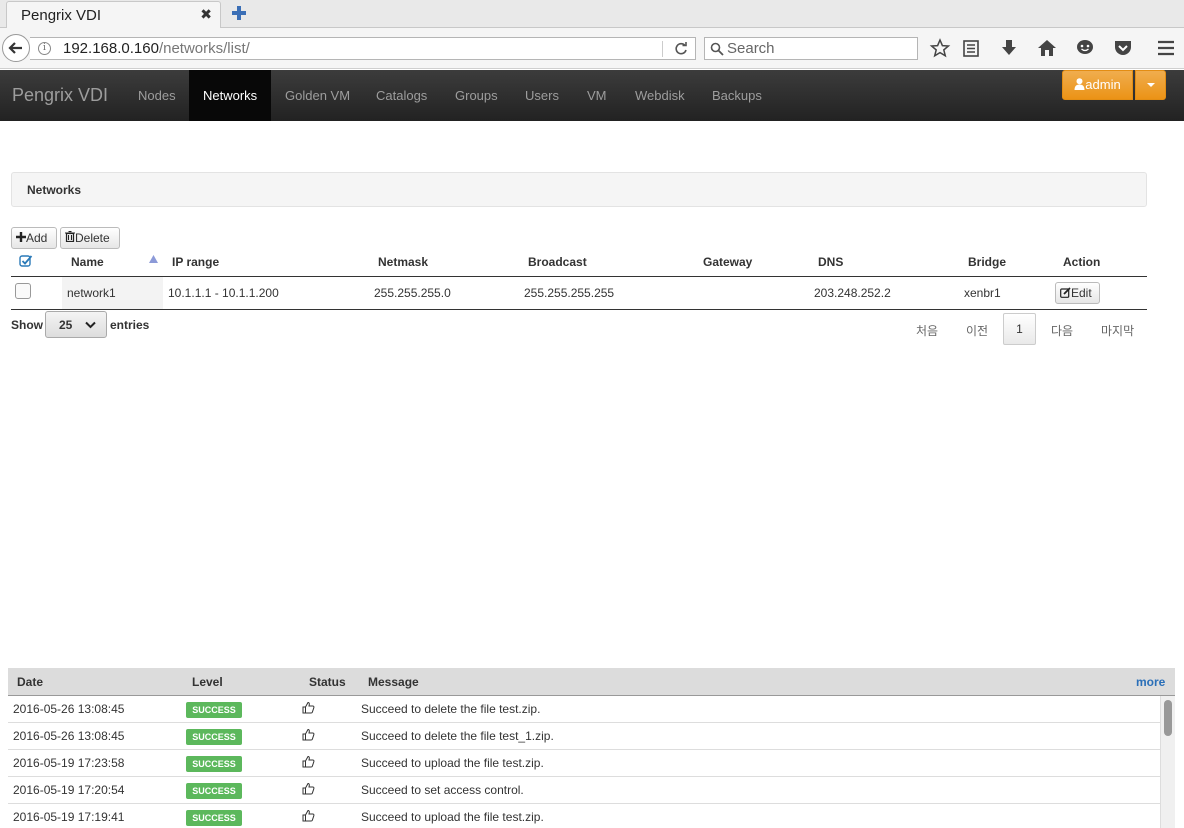 The height and width of the screenshot is (828, 1184). Describe the element at coordinates (884, 263) in the screenshot. I see `col-dns: DNS` at that location.